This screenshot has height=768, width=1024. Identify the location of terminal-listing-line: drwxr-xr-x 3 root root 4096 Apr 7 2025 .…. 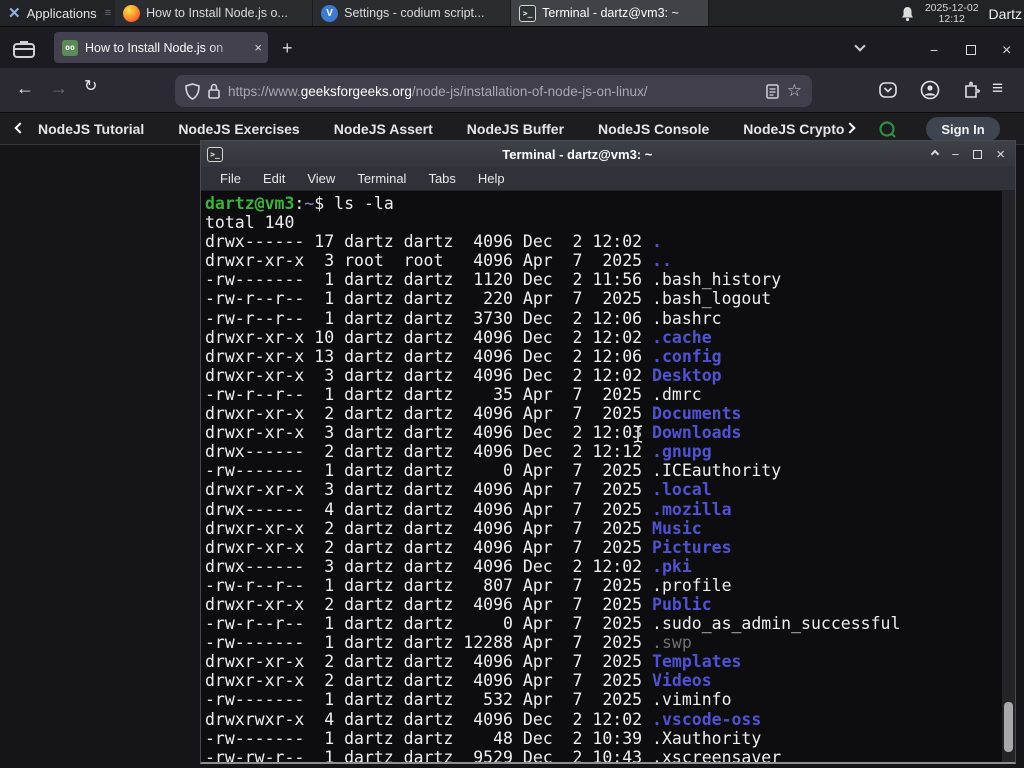
(438, 261).